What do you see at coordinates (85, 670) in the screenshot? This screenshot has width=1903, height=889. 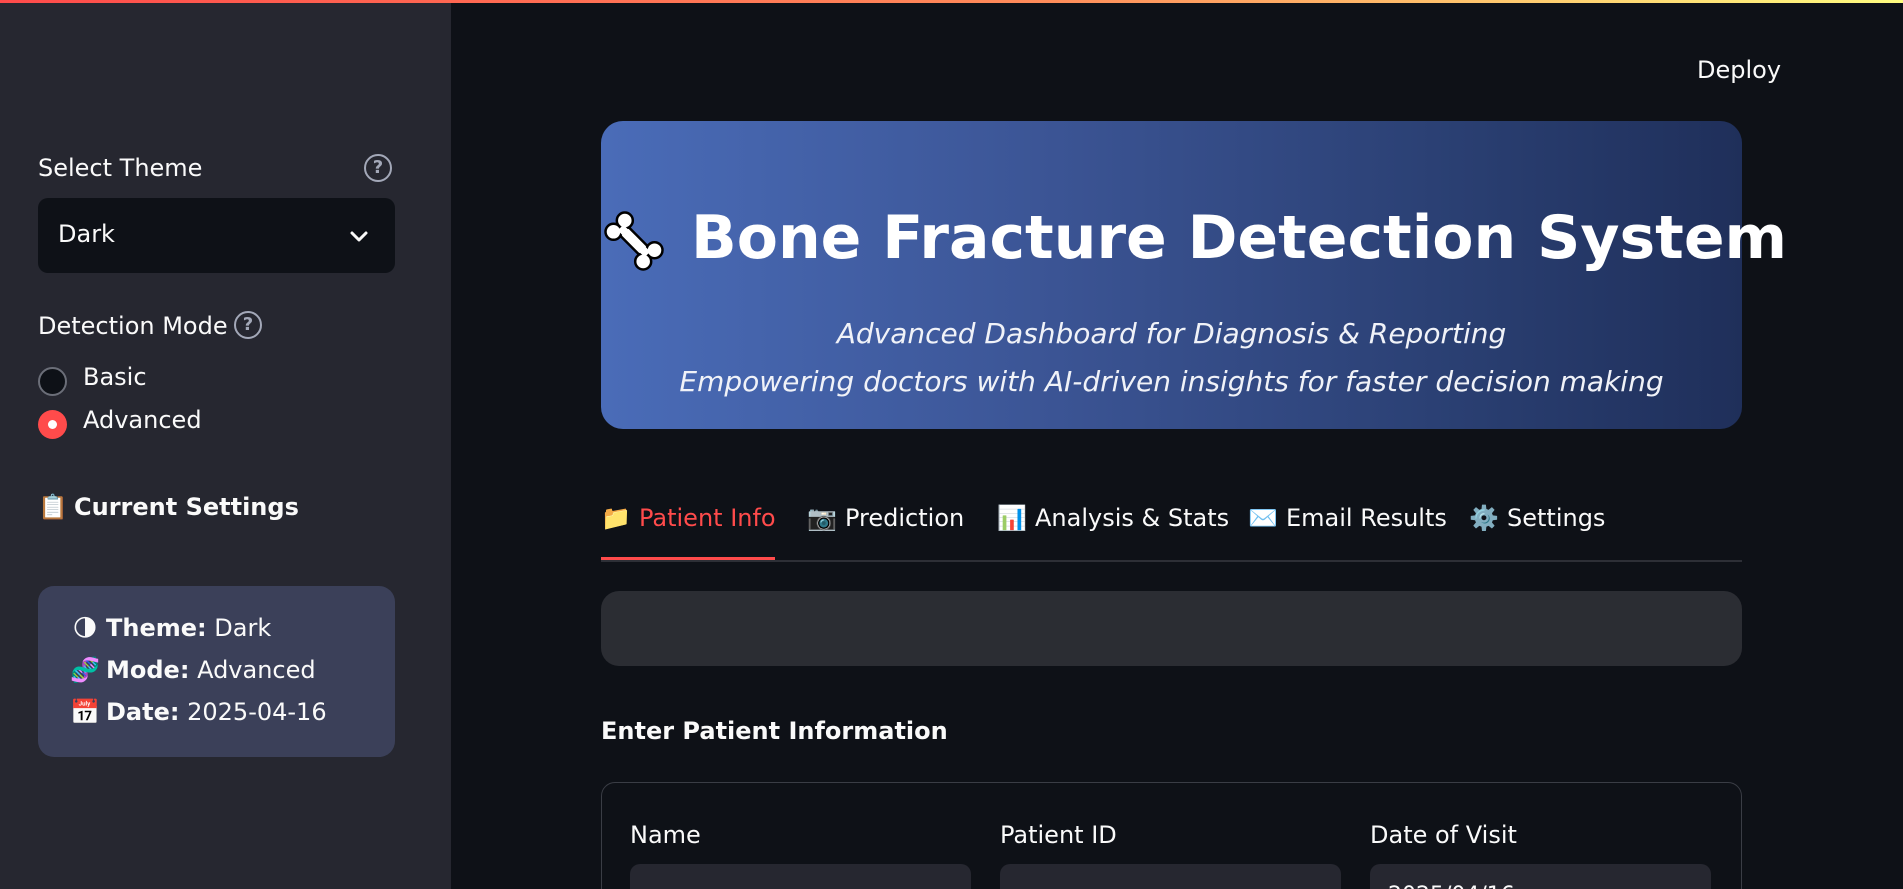 I see `dna-icon: 🧬` at bounding box center [85, 670].